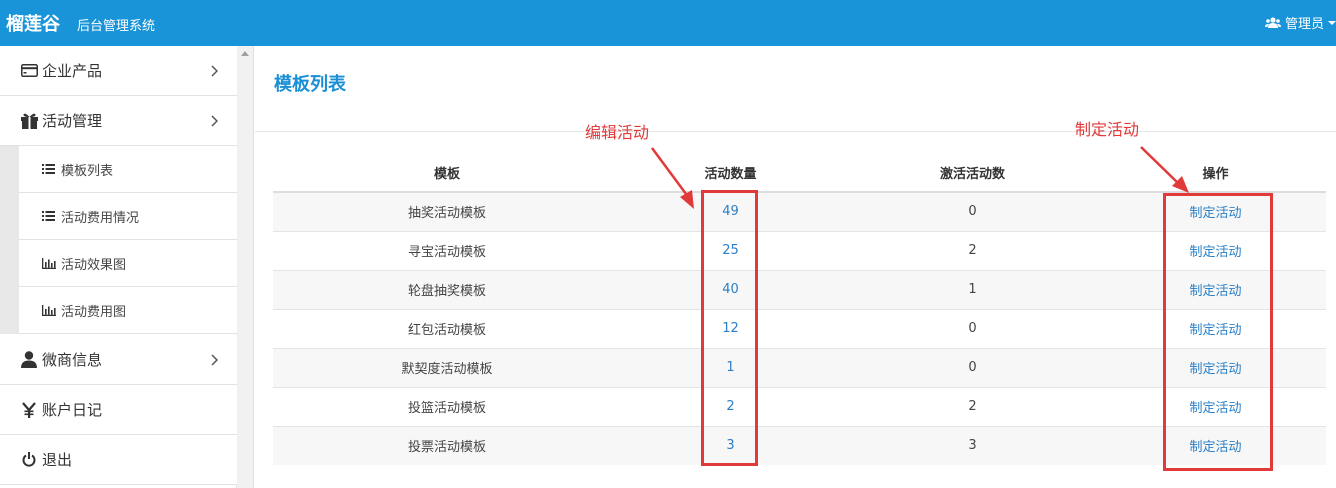 The width and height of the screenshot is (1336, 488). What do you see at coordinates (1164, 169) in the screenshot?
I see `annotation-arrow-create` at bounding box center [1164, 169].